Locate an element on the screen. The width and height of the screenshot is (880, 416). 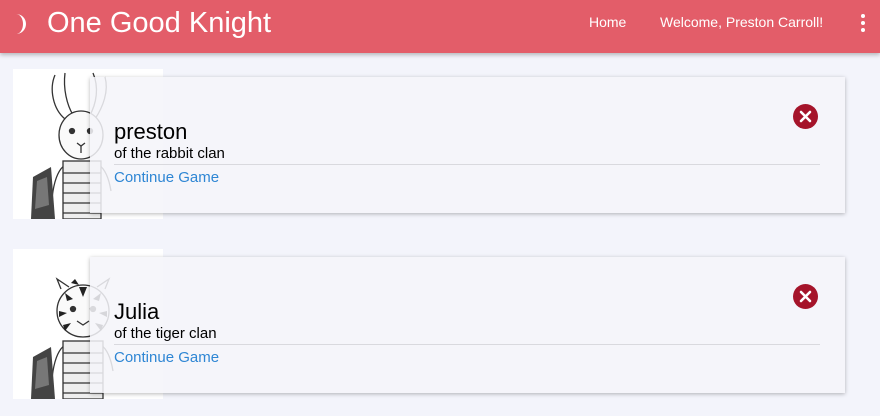
character-clan: of the tiger clan is located at coordinates (165, 333).